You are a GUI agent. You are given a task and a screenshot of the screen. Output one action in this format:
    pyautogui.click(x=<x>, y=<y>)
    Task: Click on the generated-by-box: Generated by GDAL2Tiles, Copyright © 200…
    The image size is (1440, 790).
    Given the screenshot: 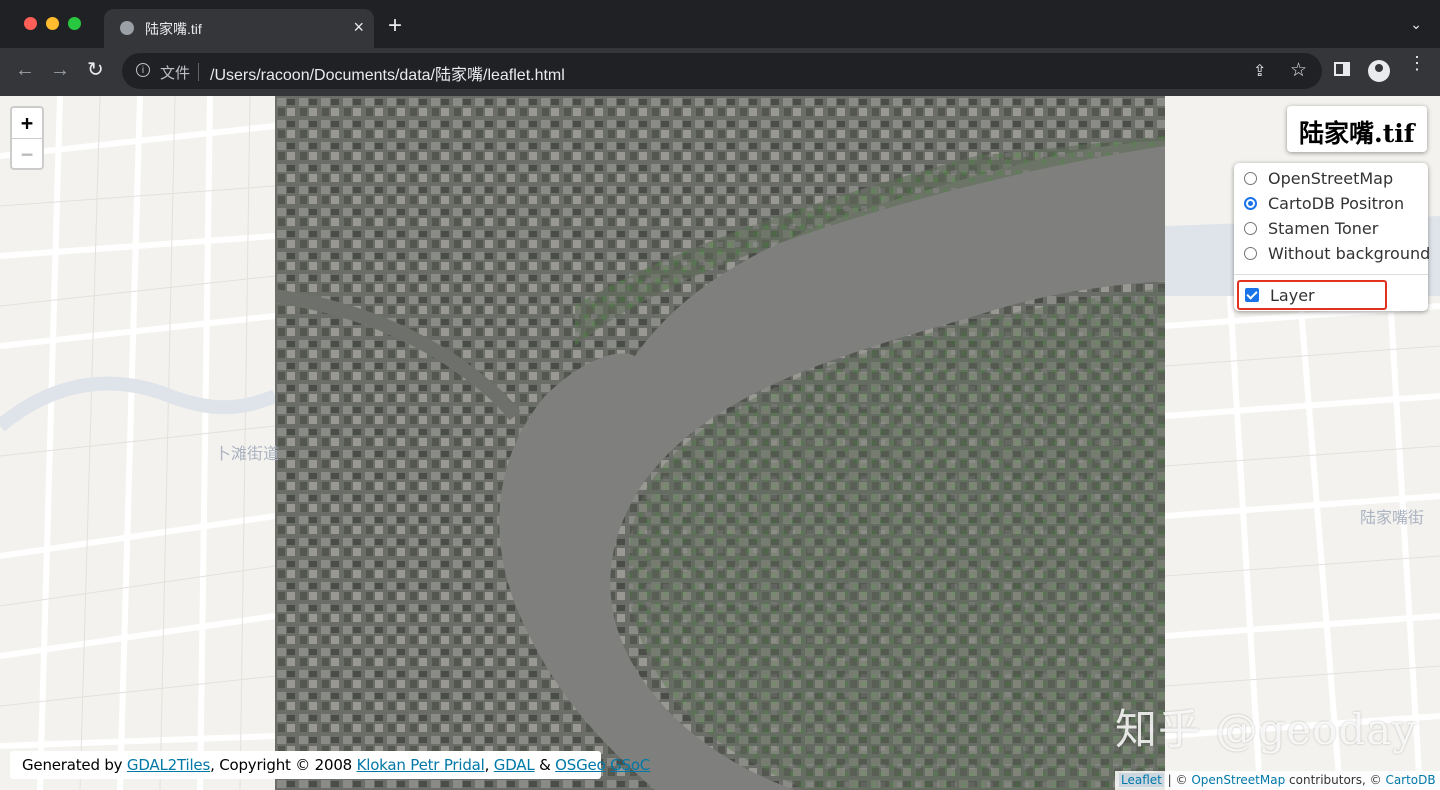 What is the action you would take?
    pyautogui.click(x=330, y=765)
    